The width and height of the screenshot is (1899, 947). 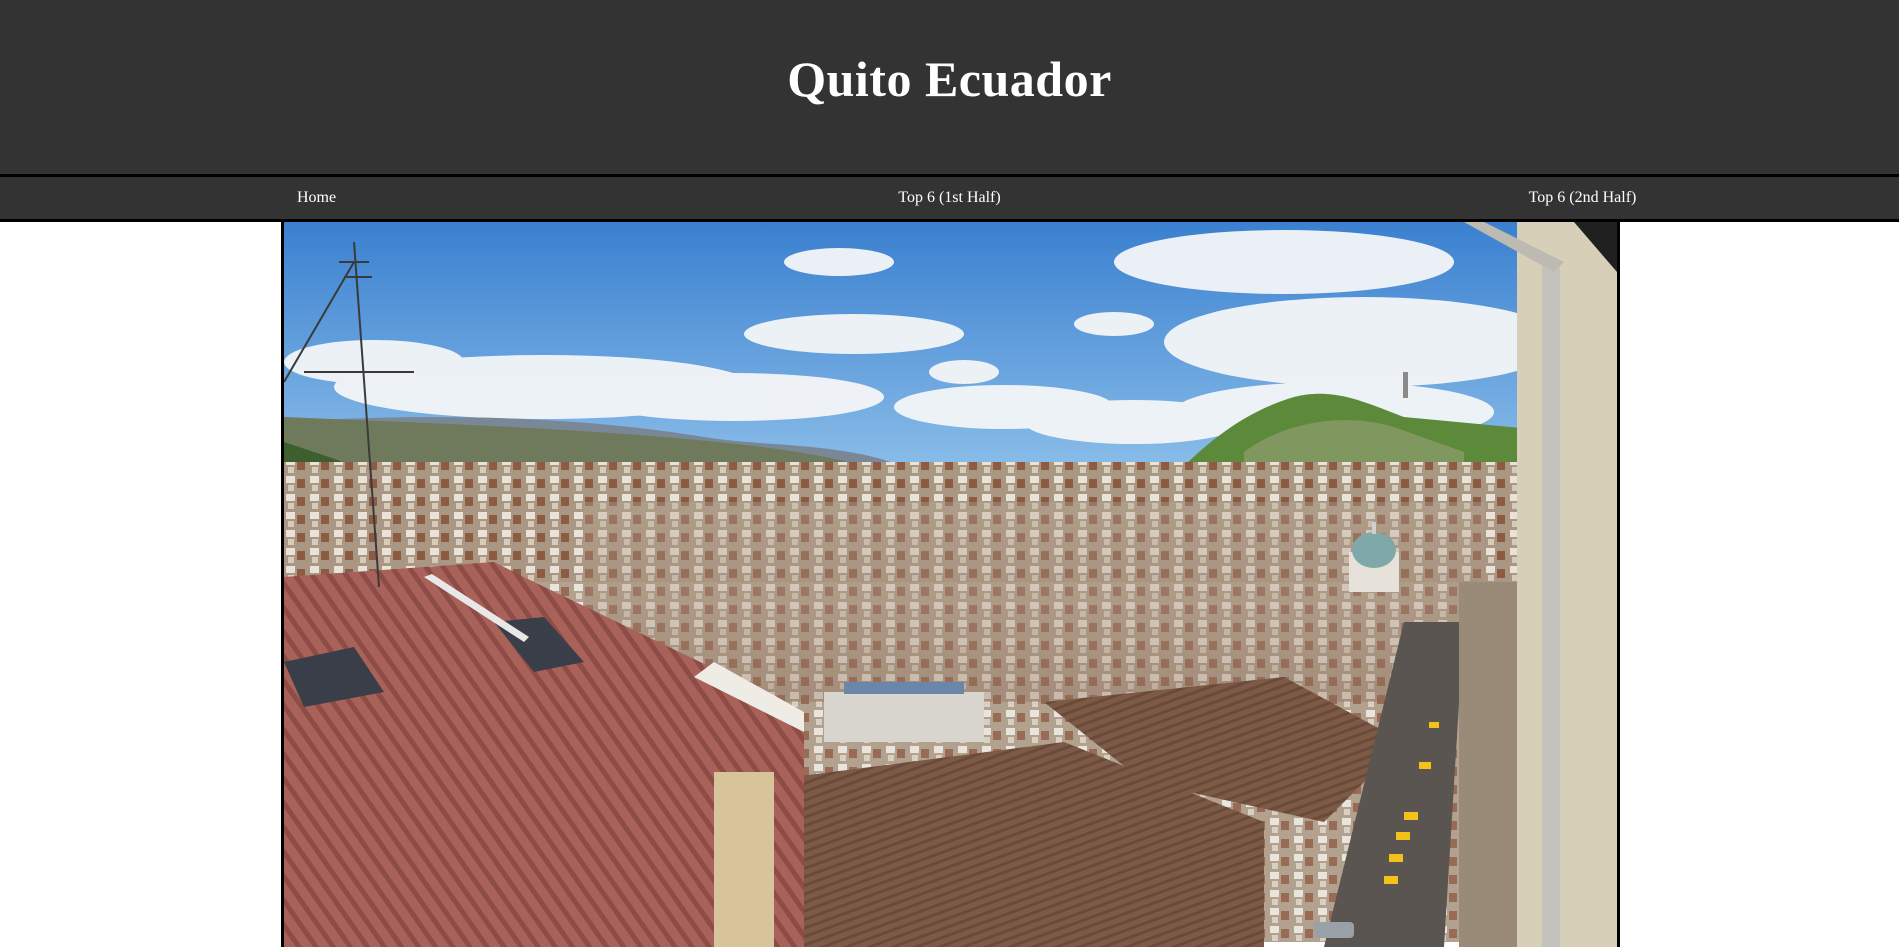 I want to click on main-navigation: Home Top 6 (1st Half) Top 6 (2nd Half), so click(x=949, y=198).